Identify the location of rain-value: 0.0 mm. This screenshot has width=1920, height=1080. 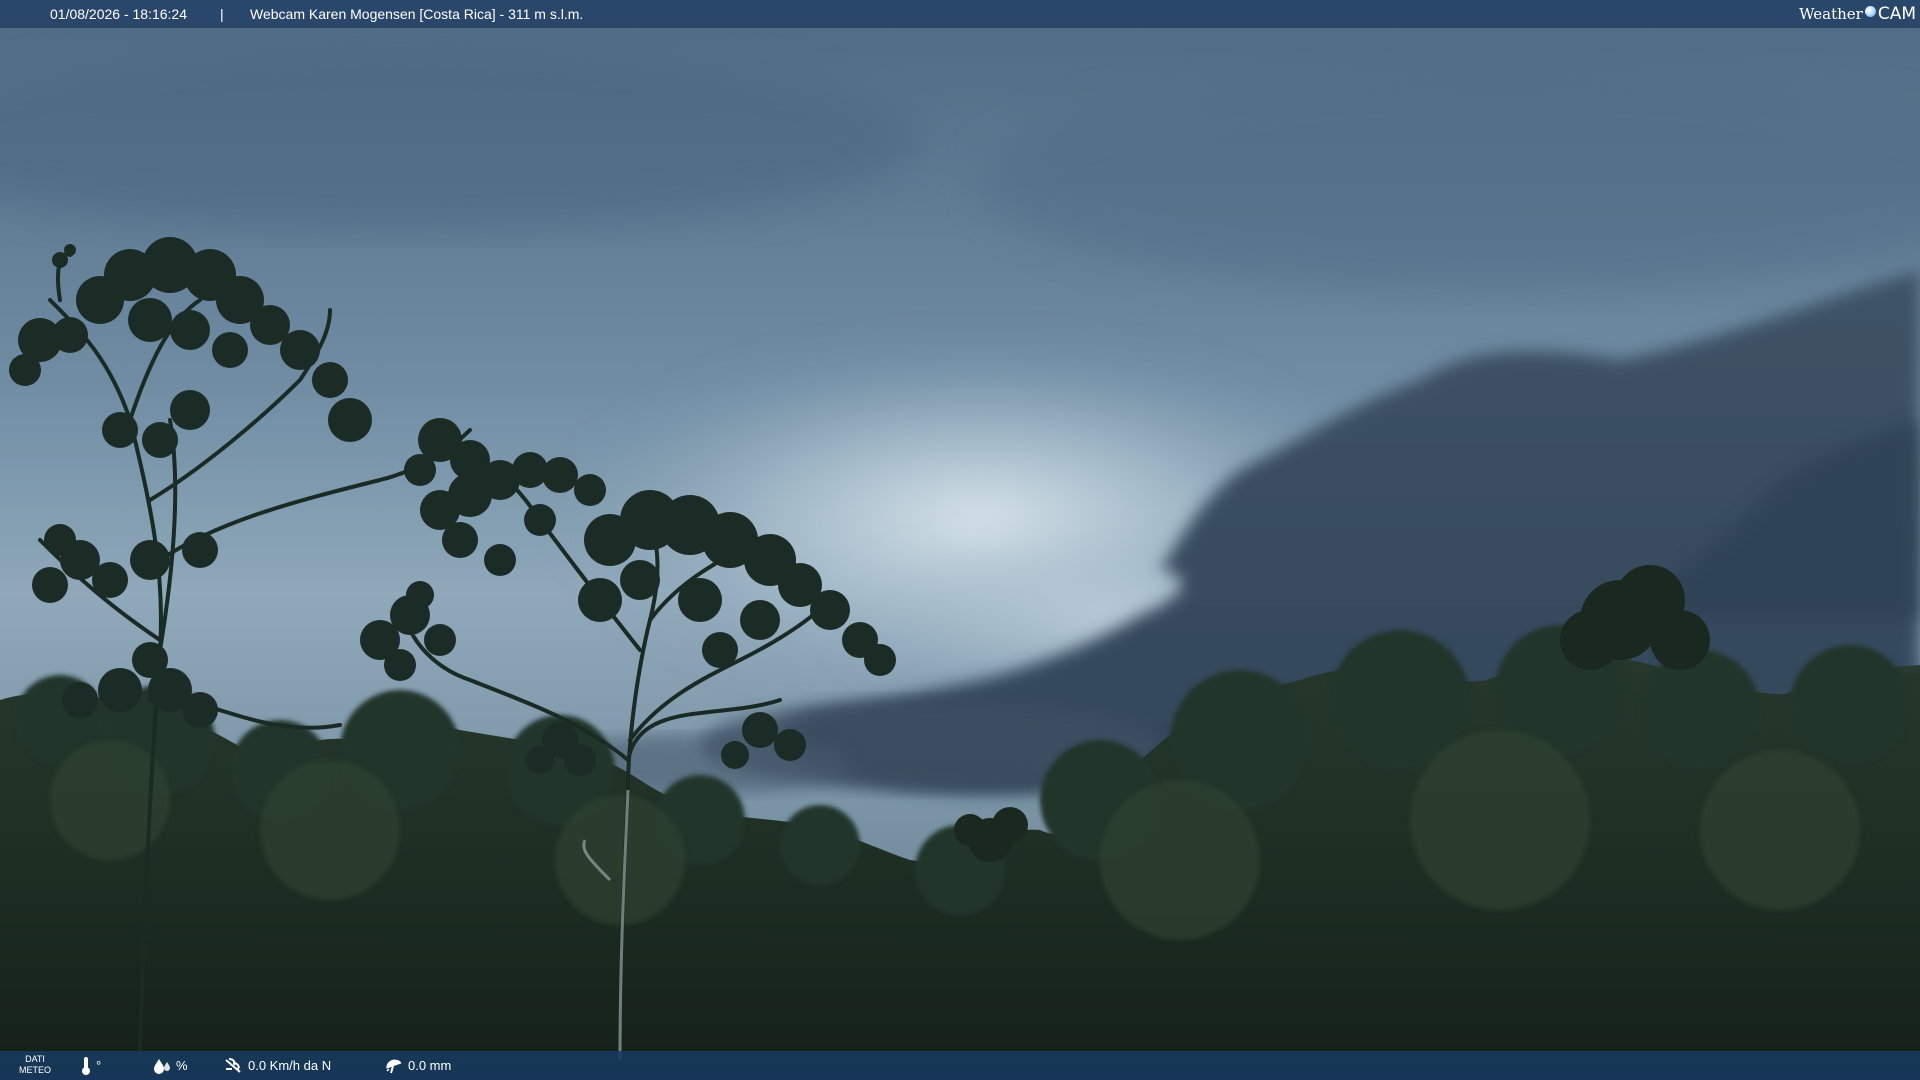
(430, 1065).